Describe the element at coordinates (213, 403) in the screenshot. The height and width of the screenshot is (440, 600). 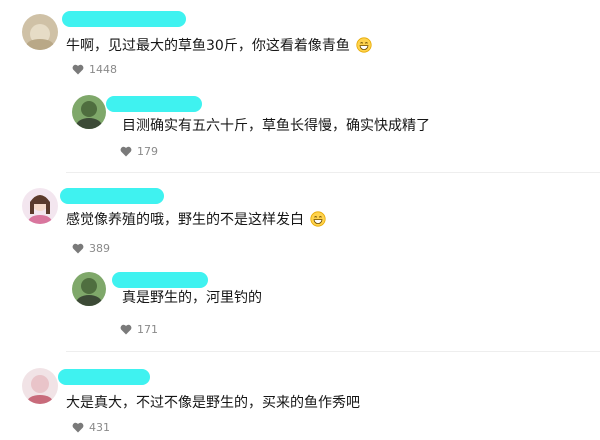
I see `comment-text: 大是真大，不过不像是野生的，买来的鱼作秀吧` at that location.